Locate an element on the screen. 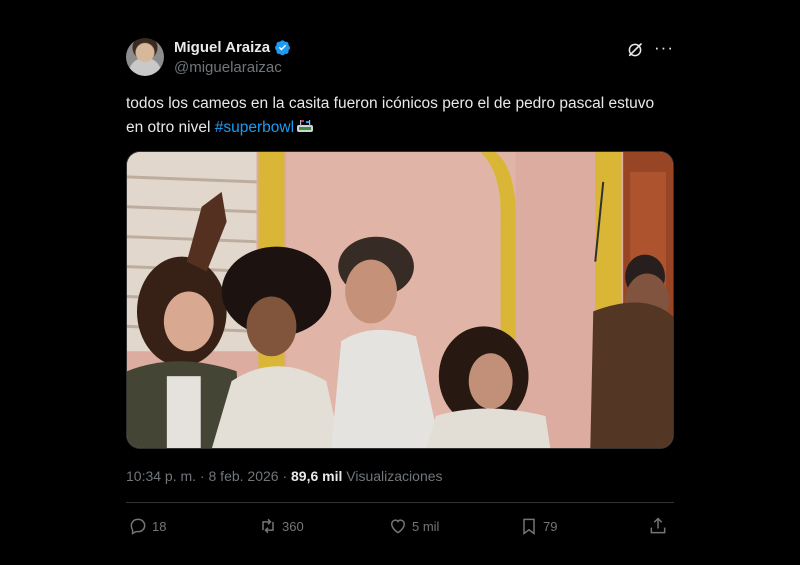 The height and width of the screenshot is (565, 800). stadium-emoji-icon is located at coordinates (305, 126).